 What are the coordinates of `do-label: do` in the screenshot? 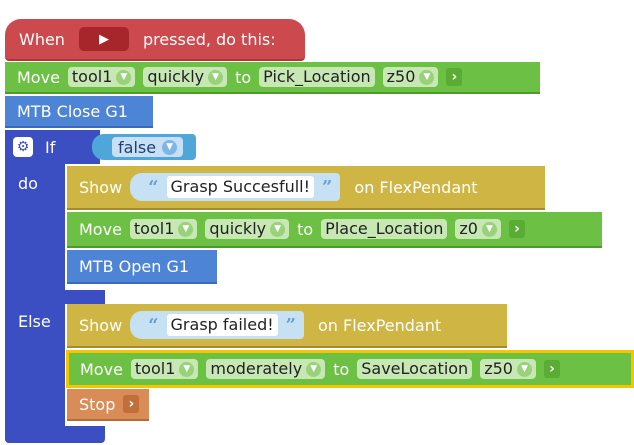 It's located at (28, 183).